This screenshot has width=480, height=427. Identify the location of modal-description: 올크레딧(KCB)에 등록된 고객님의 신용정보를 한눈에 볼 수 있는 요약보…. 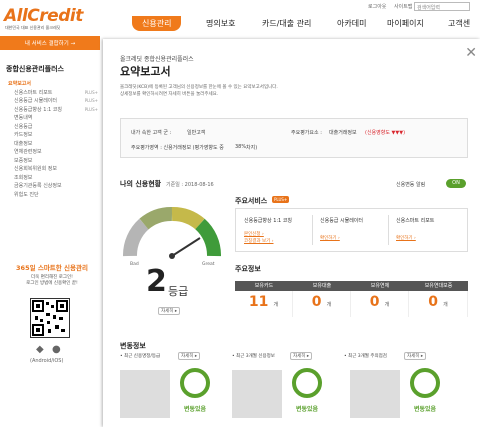
(199, 91).